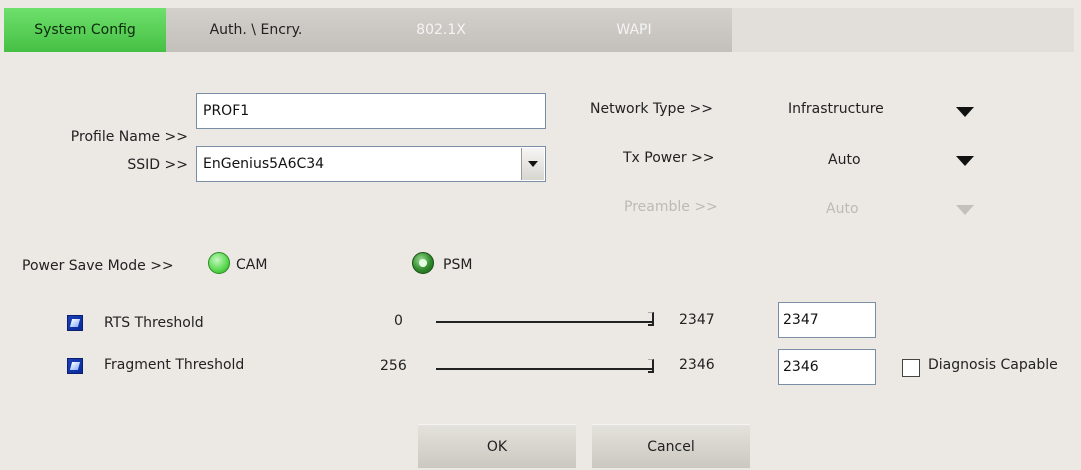 The height and width of the screenshot is (470, 1081). I want to click on chevron-down-icon, so click(533, 164).